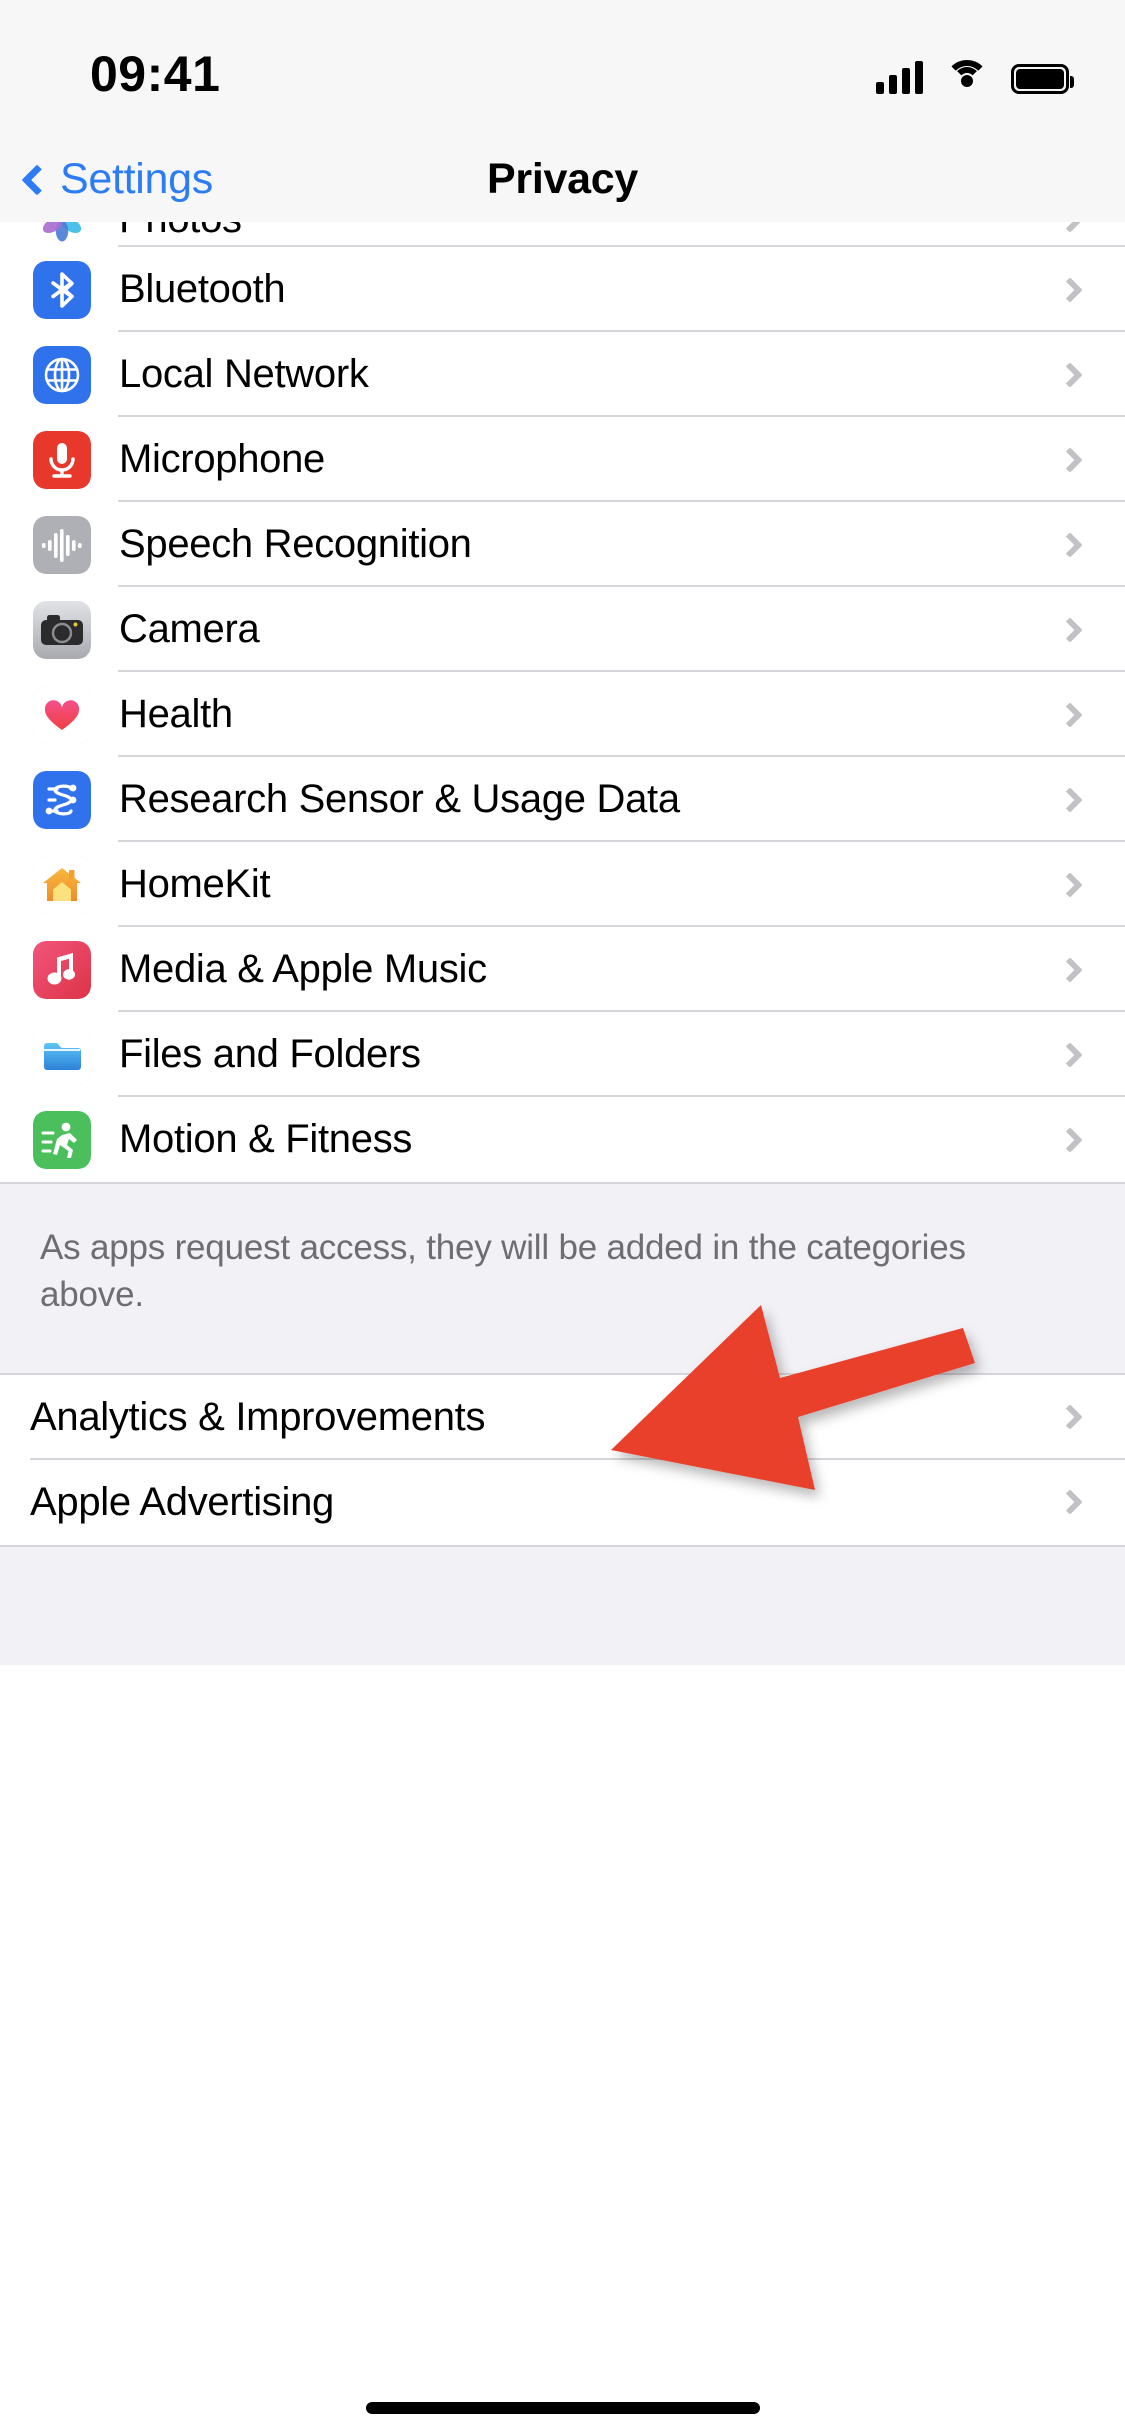 This screenshot has height=2436, width=1125. I want to click on bluetooth-icon, so click(62, 289).